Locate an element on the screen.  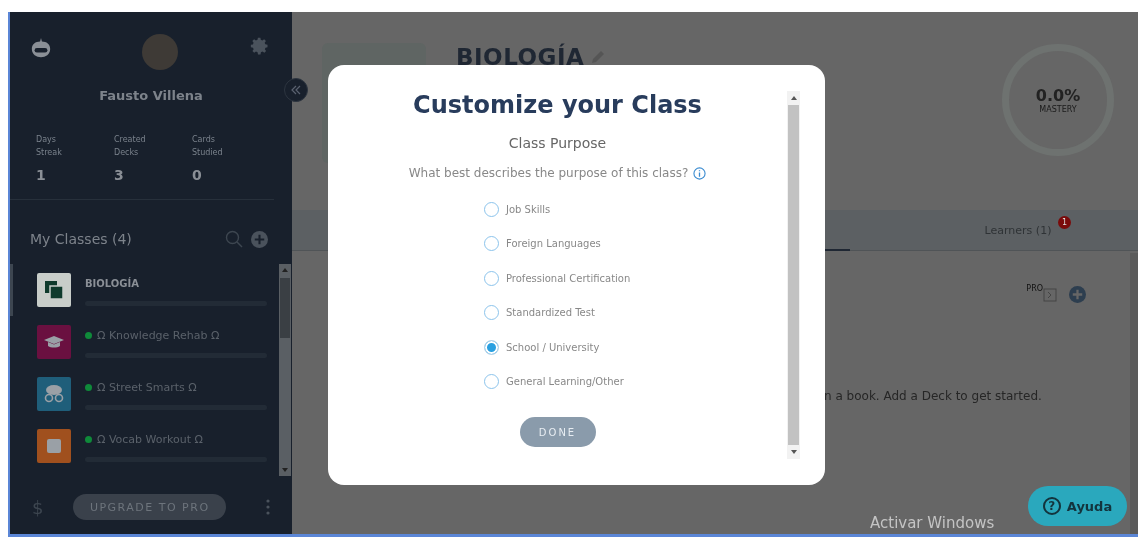
mastery-value: 0.0% is located at coordinates (1058, 95).